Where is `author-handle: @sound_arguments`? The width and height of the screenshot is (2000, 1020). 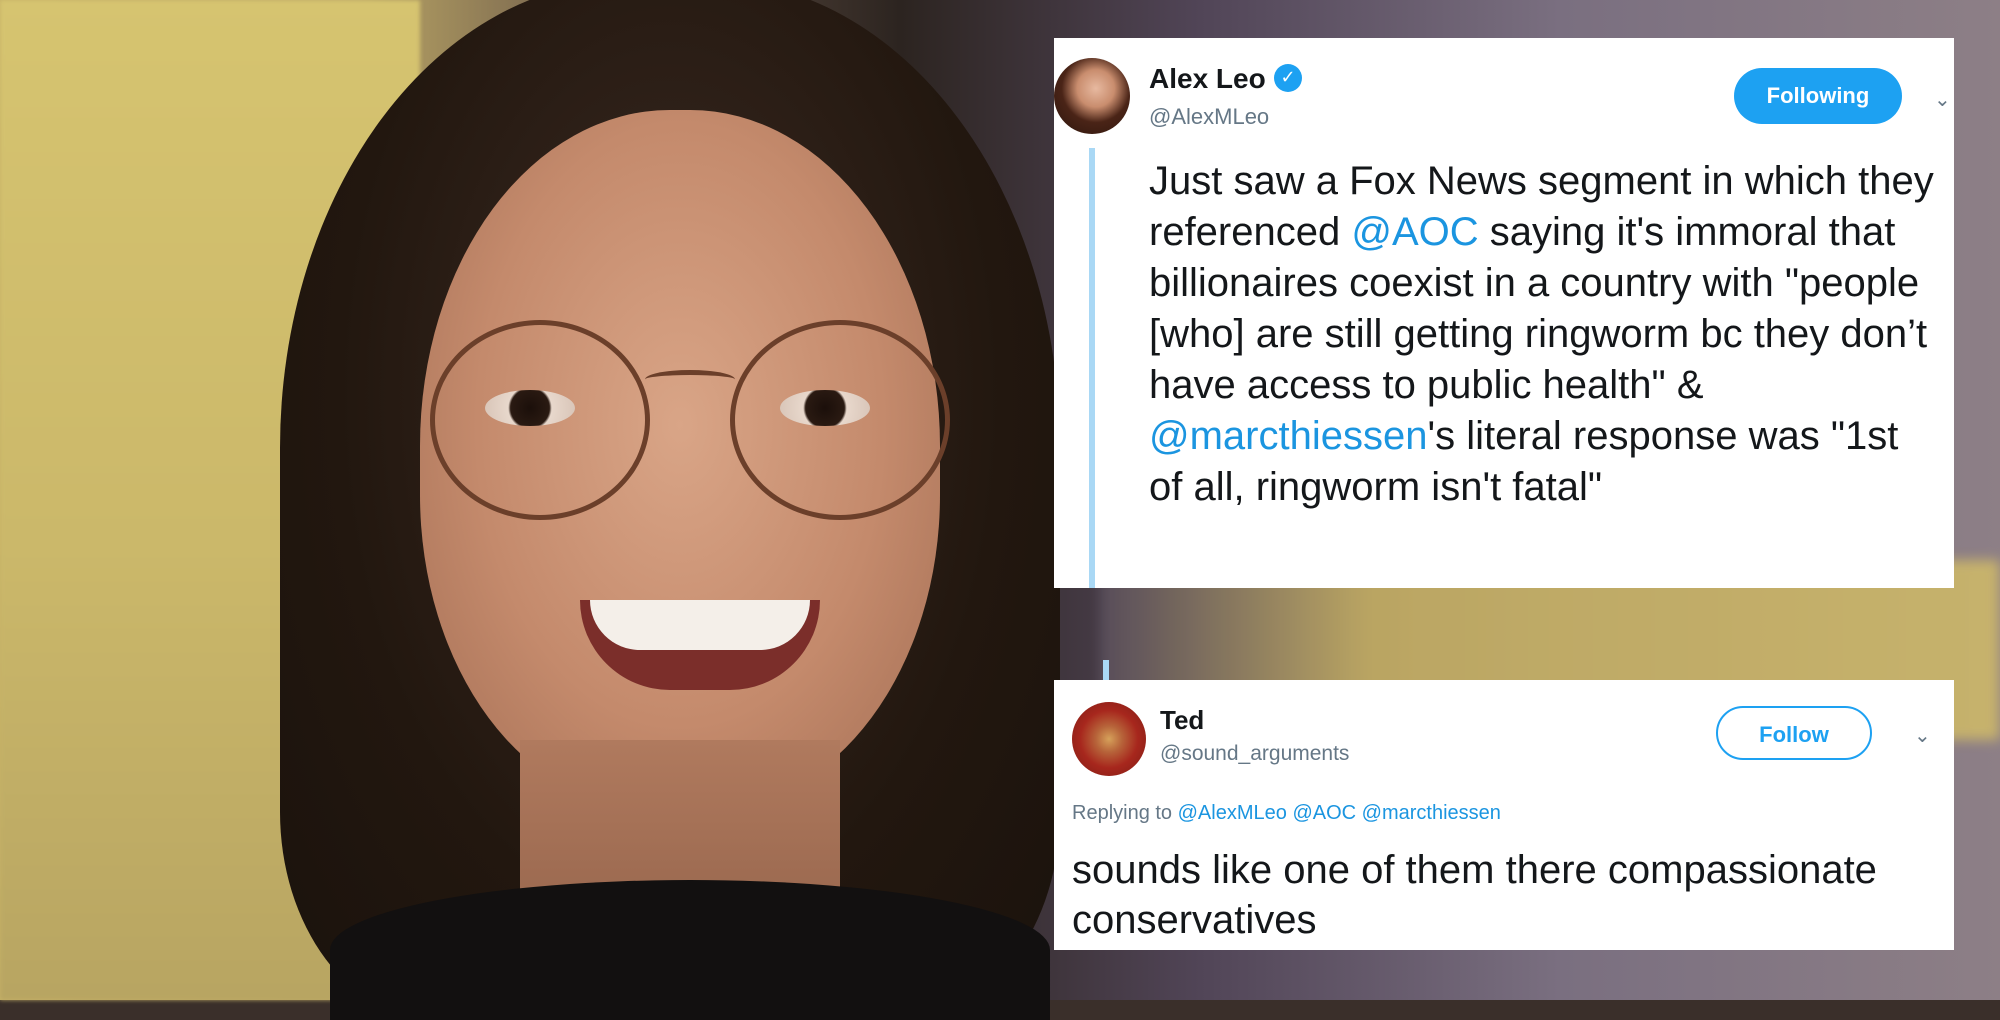 author-handle: @sound_arguments is located at coordinates (1254, 754).